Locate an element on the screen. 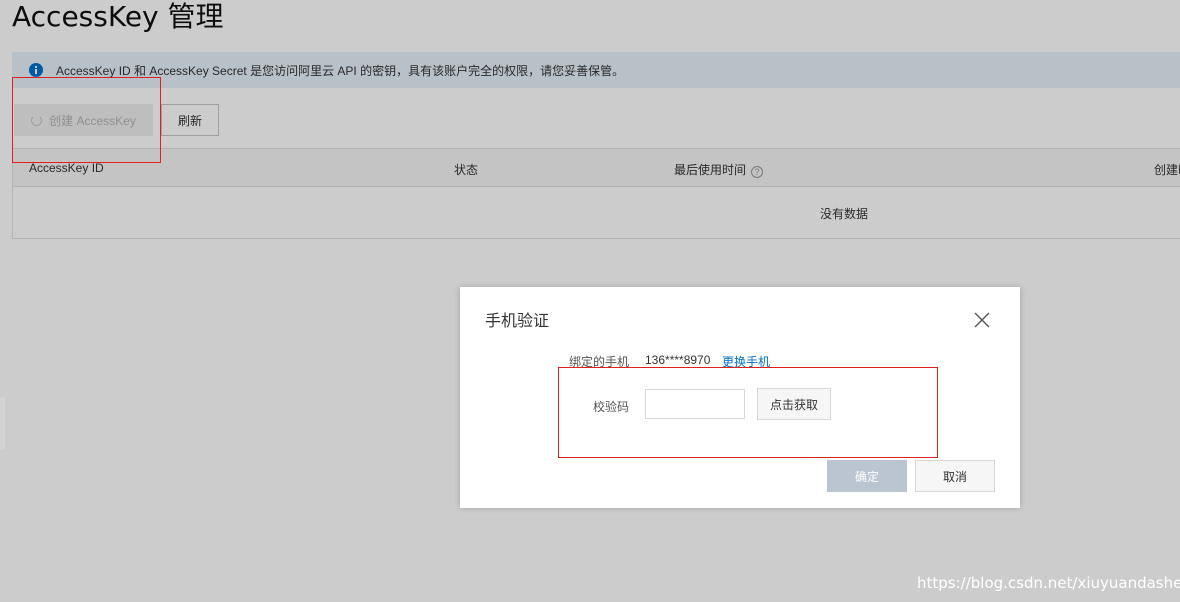  annotation-box-create is located at coordinates (86, 120).